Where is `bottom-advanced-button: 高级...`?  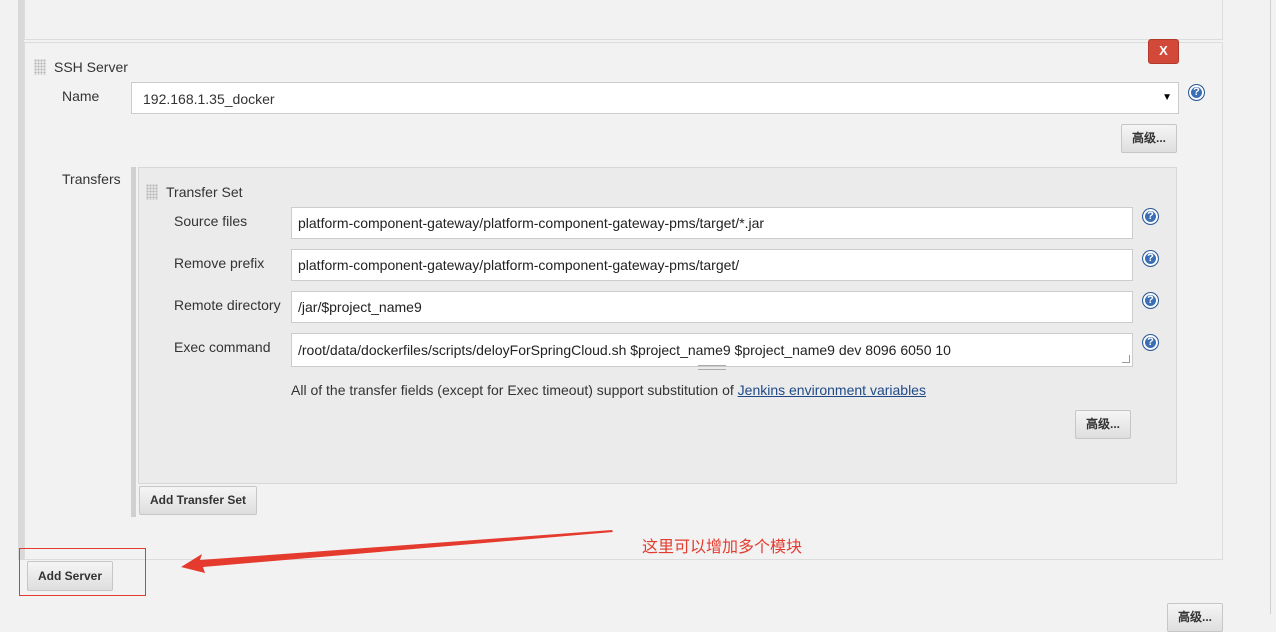
bottom-advanced-button: 高级... is located at coordinates (1195, 617).